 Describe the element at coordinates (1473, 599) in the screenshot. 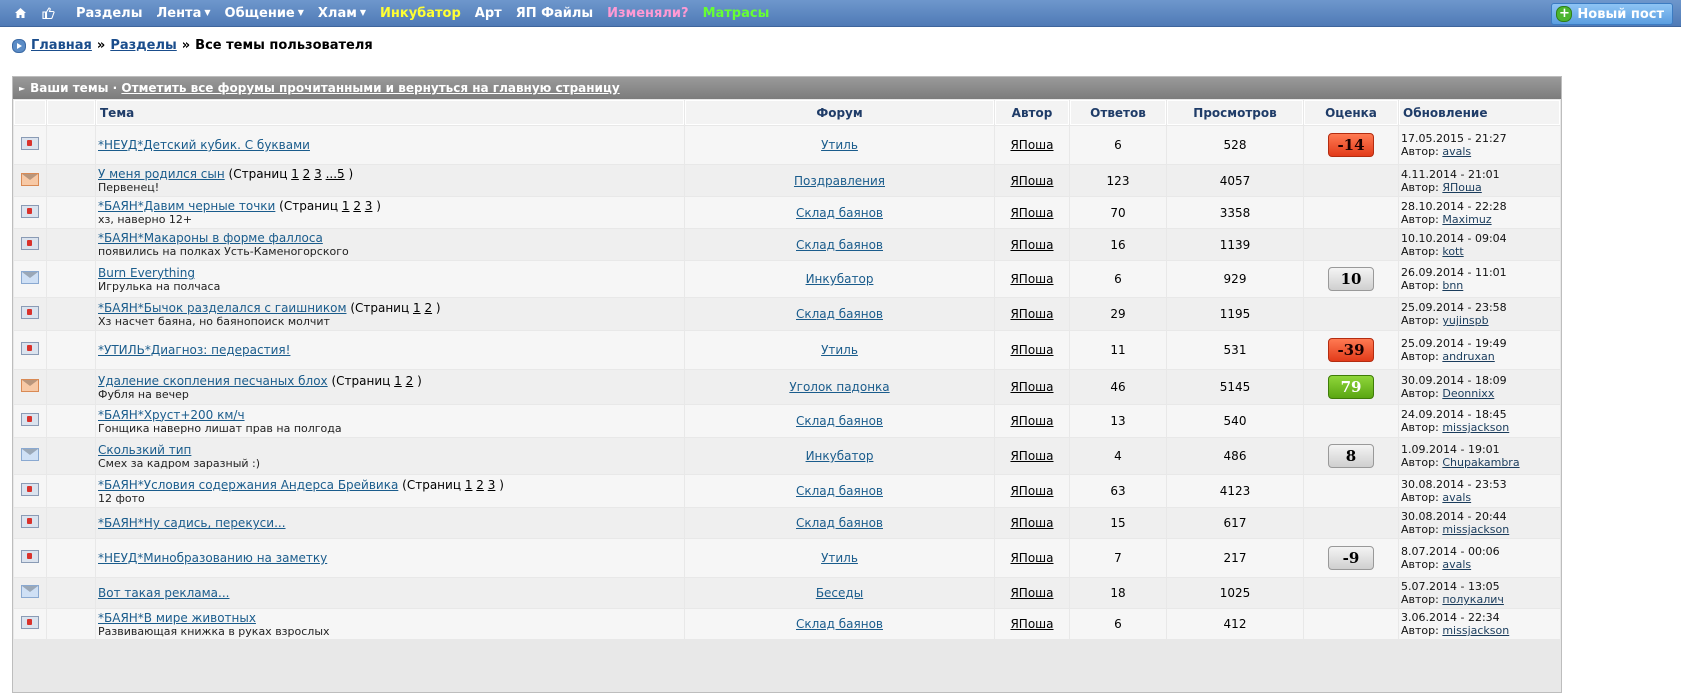

I see `update-author-link: полукалич` at that location.